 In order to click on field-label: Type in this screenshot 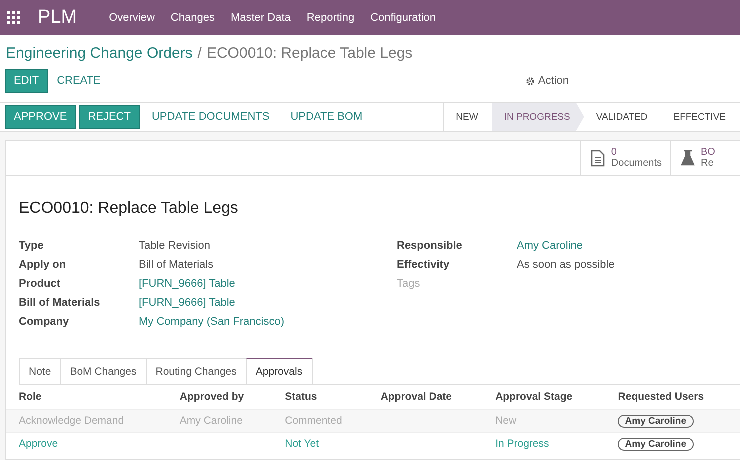, I will do `click(32, 246)`.